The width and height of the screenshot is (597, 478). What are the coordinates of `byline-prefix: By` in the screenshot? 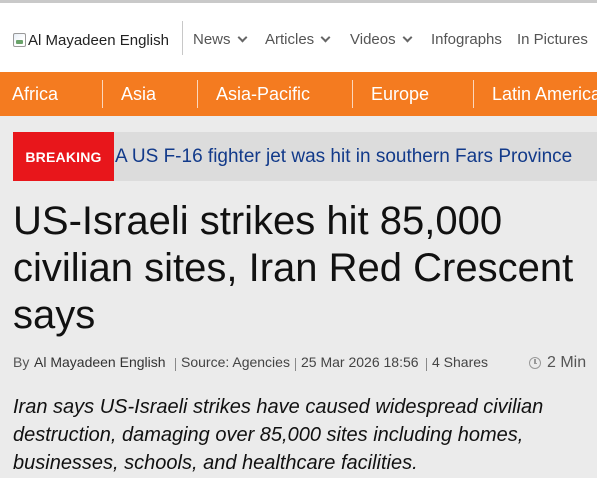 It's located at (21, 362).